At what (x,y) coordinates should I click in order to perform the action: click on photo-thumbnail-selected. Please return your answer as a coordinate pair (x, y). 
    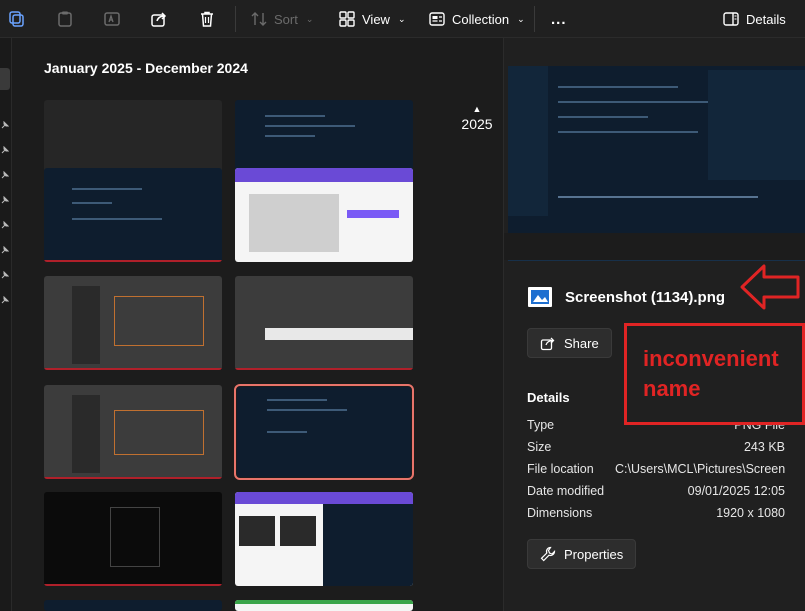
    Looking at the image, I should click on (324, 432).